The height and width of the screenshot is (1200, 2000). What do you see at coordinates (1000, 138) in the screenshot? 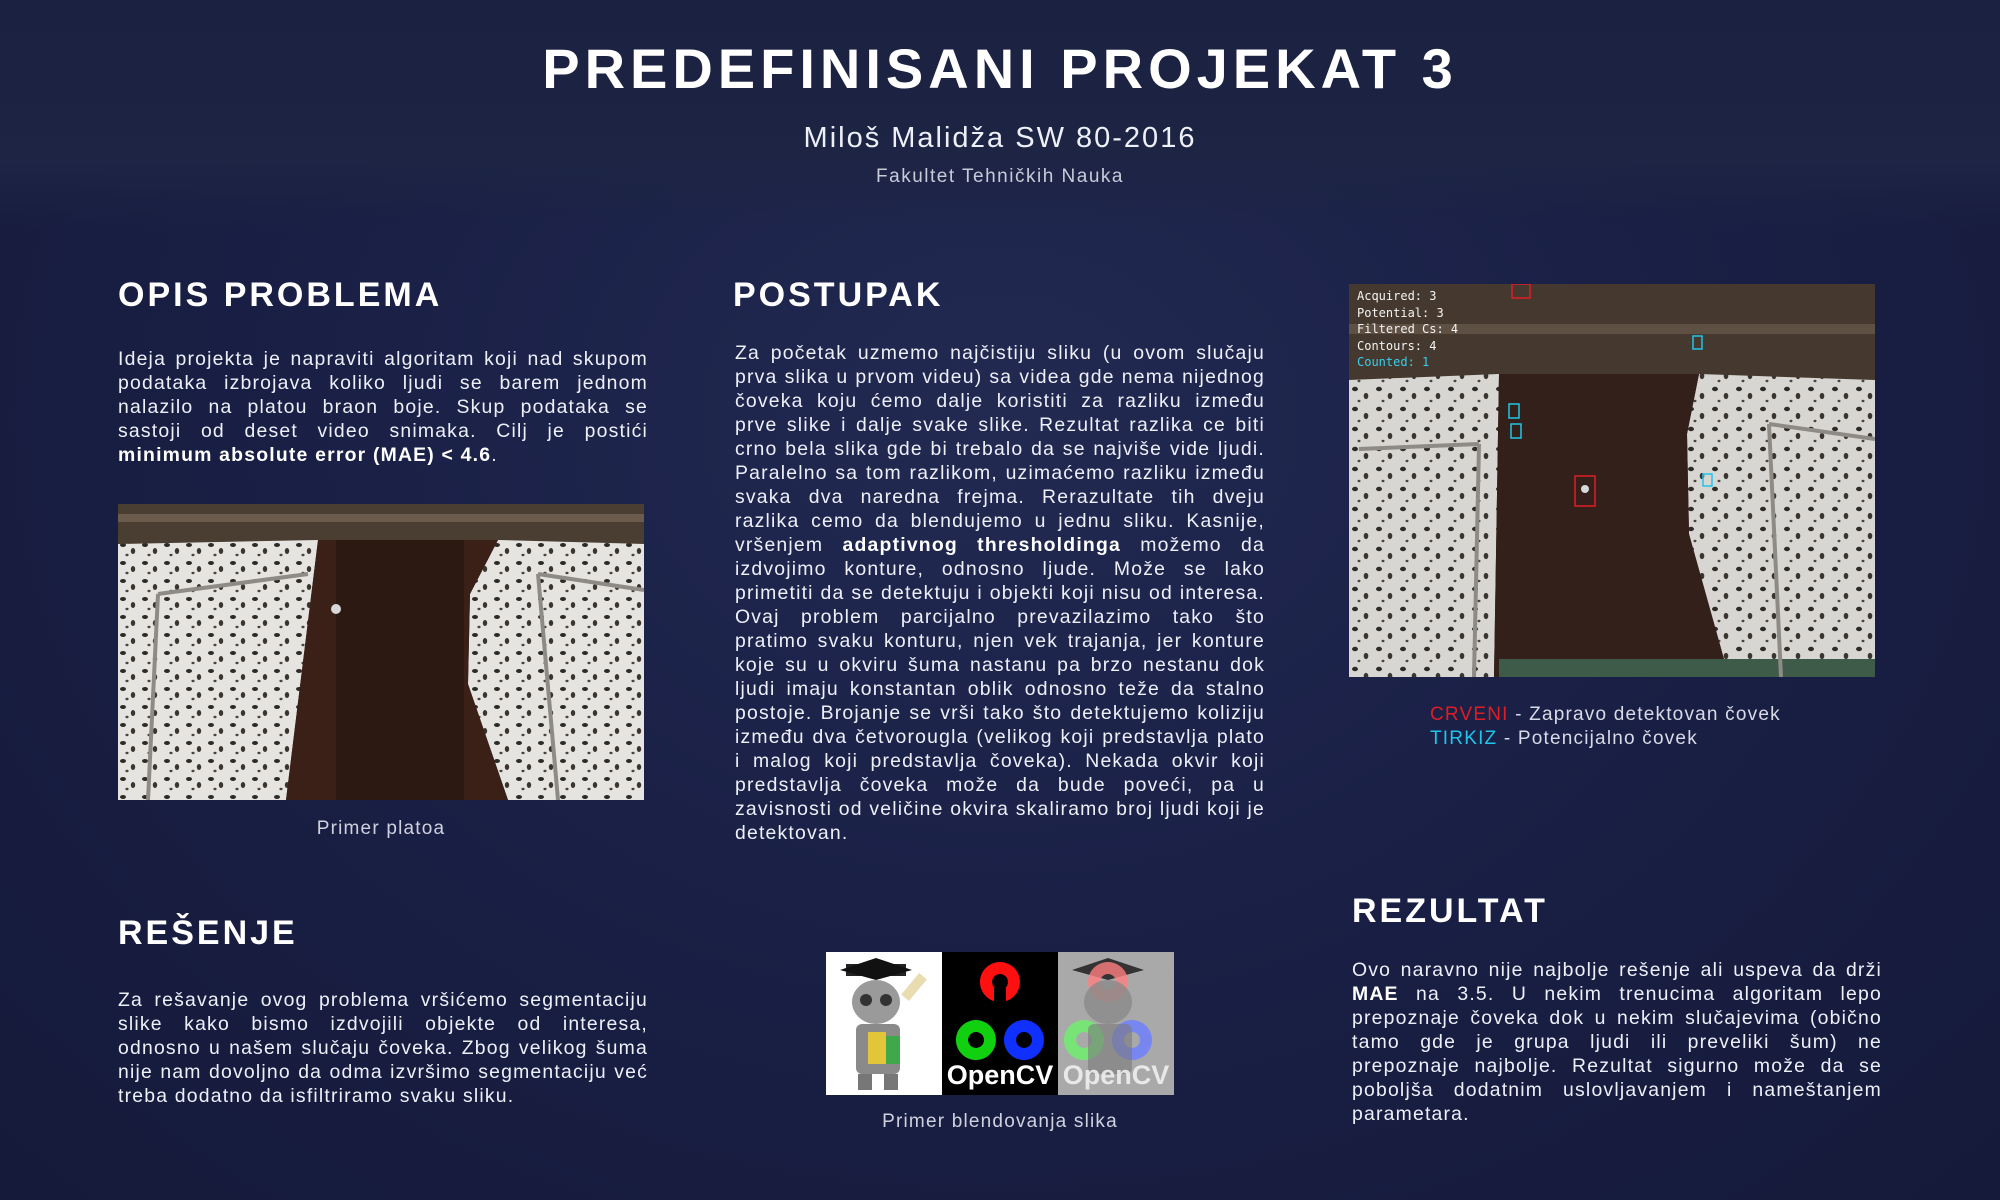
I see `author-line: Miloš Malidža SW 80-2016` at bounding box center [1000, 138].